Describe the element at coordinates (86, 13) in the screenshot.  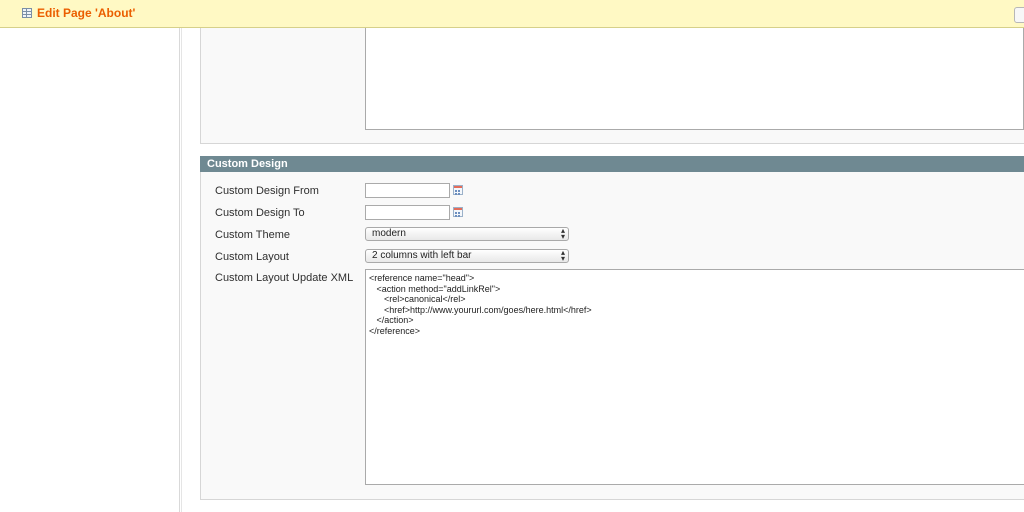
I see `page-title: Edit Page 'About'` at that location.